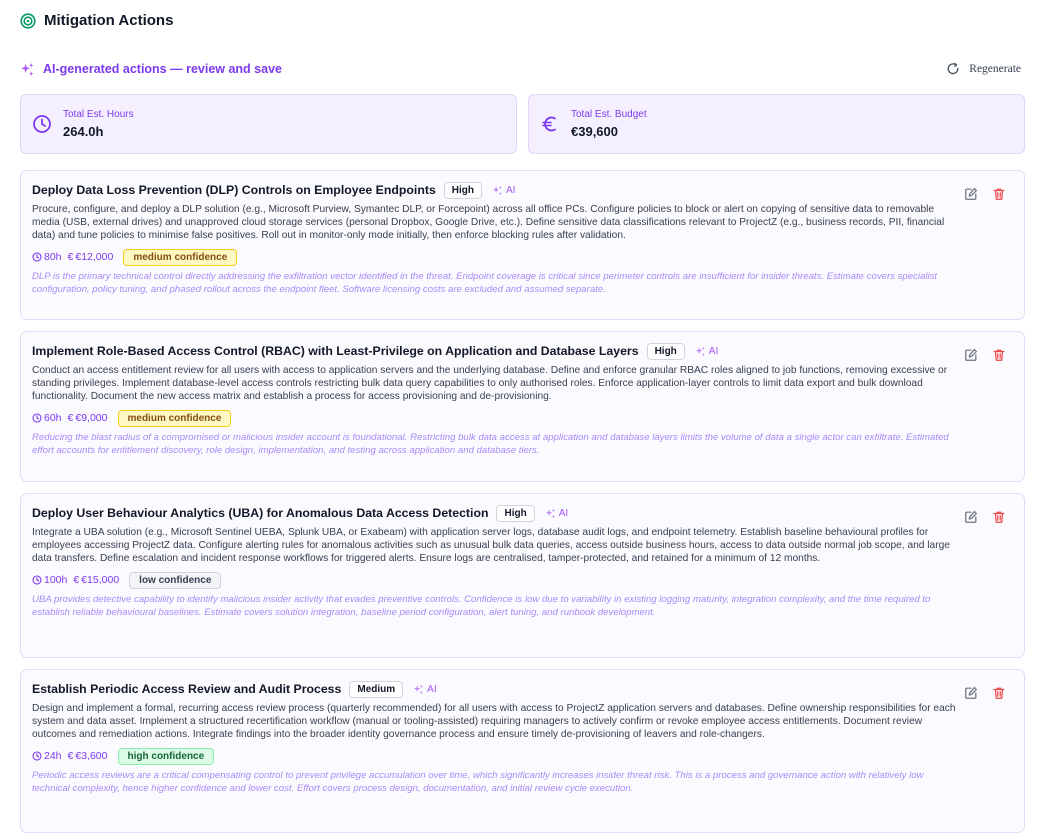  Describe the element at coordinates (83, 131) in the screenshot. I see `total-hours-value: 264.0h` at that location.